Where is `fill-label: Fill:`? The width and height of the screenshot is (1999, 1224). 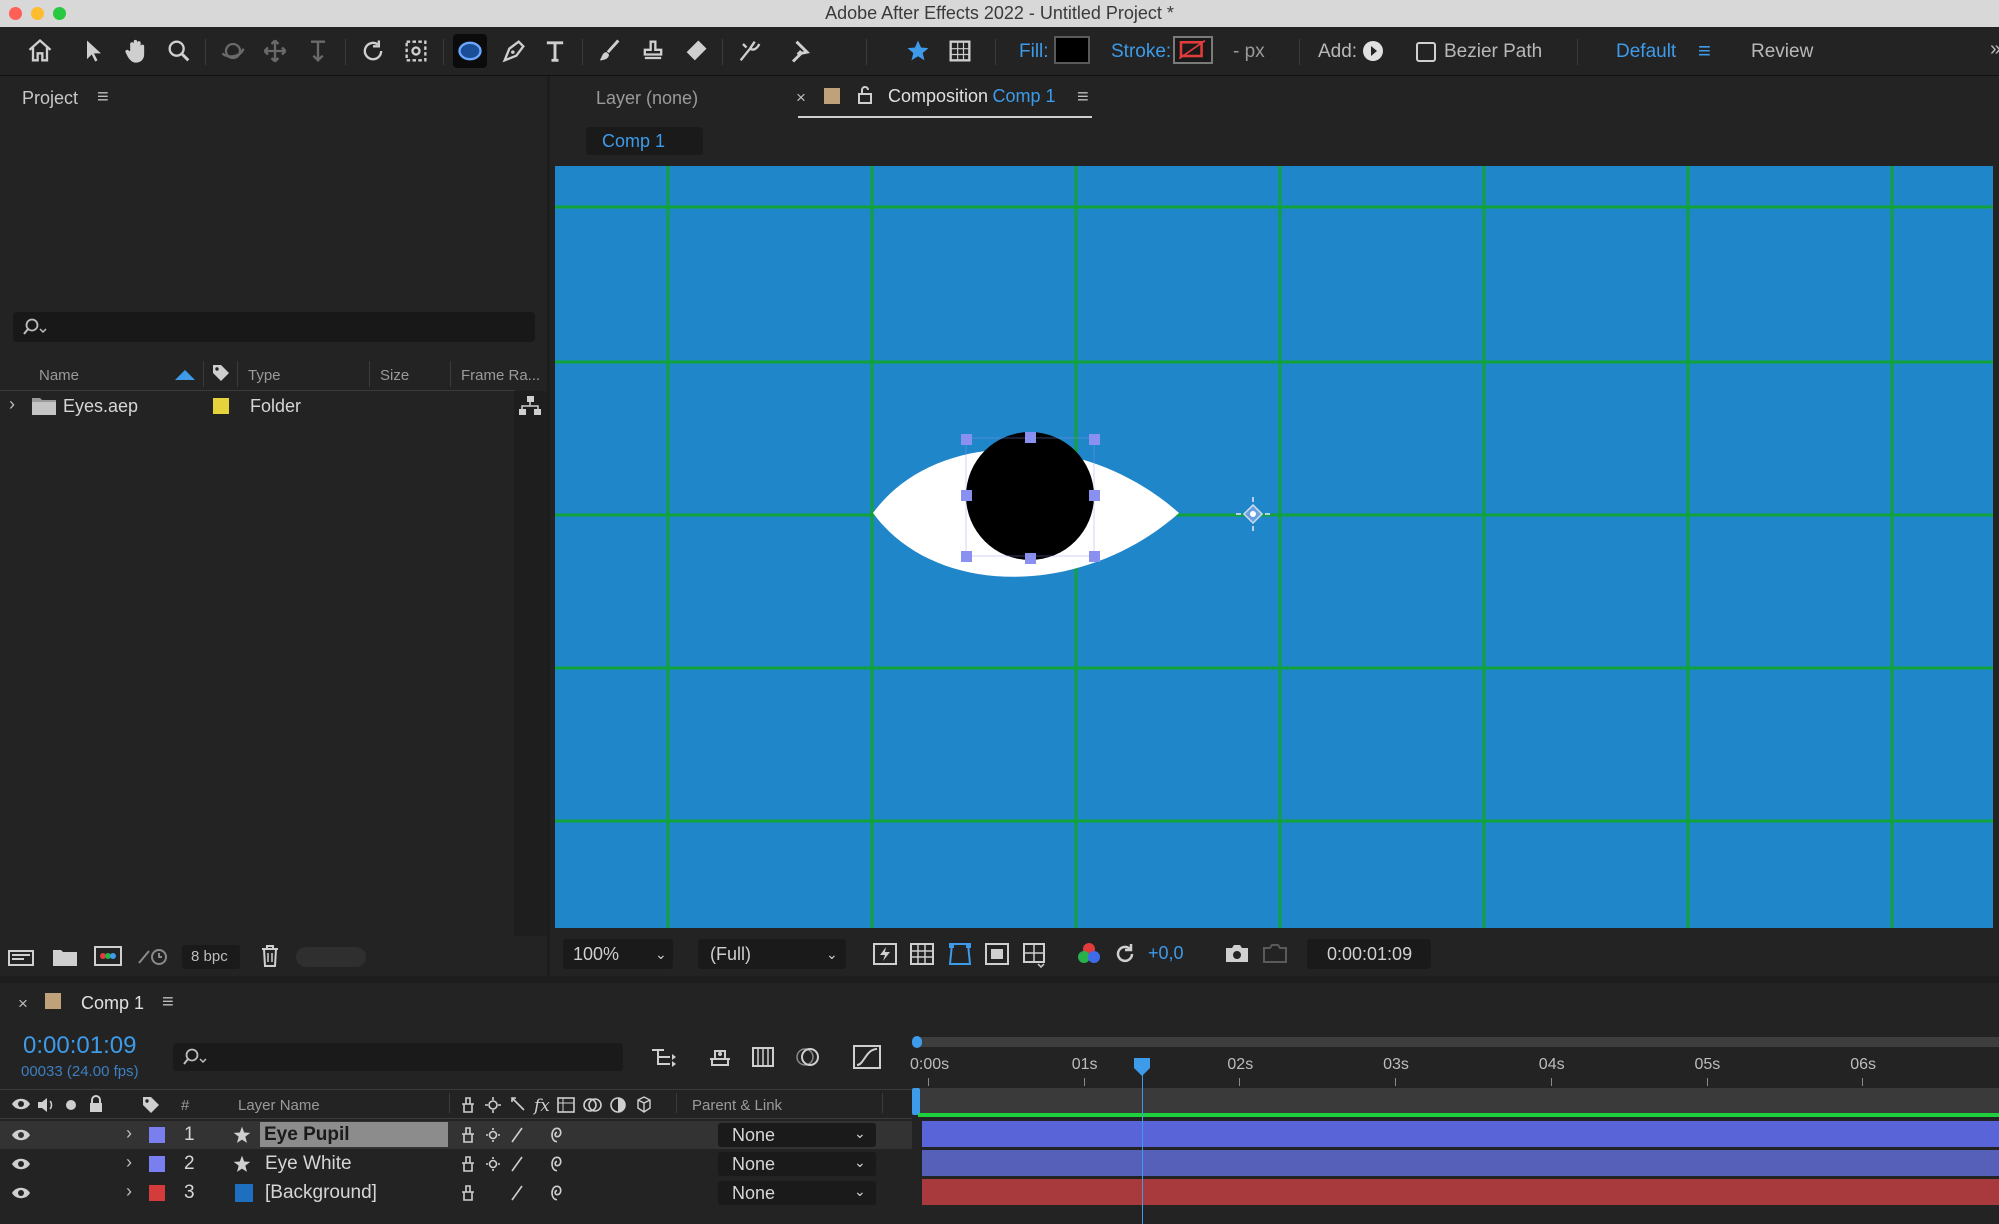 fill-label: Fill: is located at coordinates (1034, 52).